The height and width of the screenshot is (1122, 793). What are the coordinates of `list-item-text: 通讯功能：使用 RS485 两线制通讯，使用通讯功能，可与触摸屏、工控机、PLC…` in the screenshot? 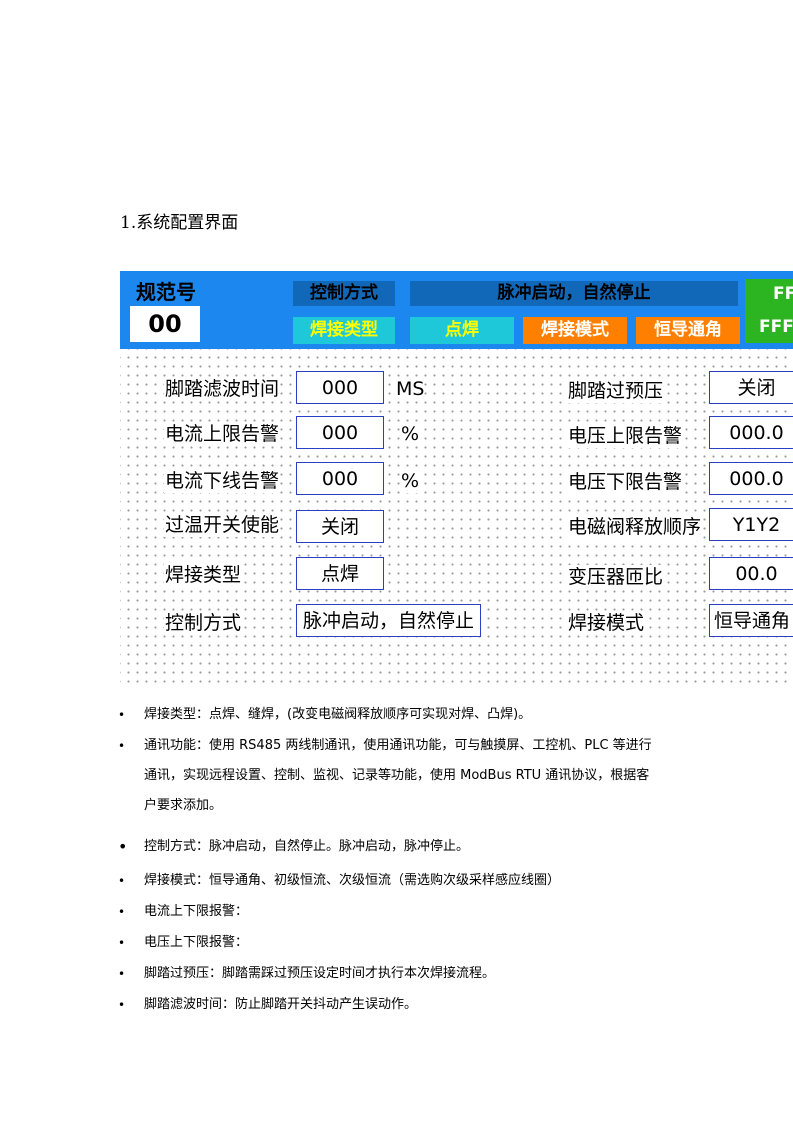 It's located at (398, 745).